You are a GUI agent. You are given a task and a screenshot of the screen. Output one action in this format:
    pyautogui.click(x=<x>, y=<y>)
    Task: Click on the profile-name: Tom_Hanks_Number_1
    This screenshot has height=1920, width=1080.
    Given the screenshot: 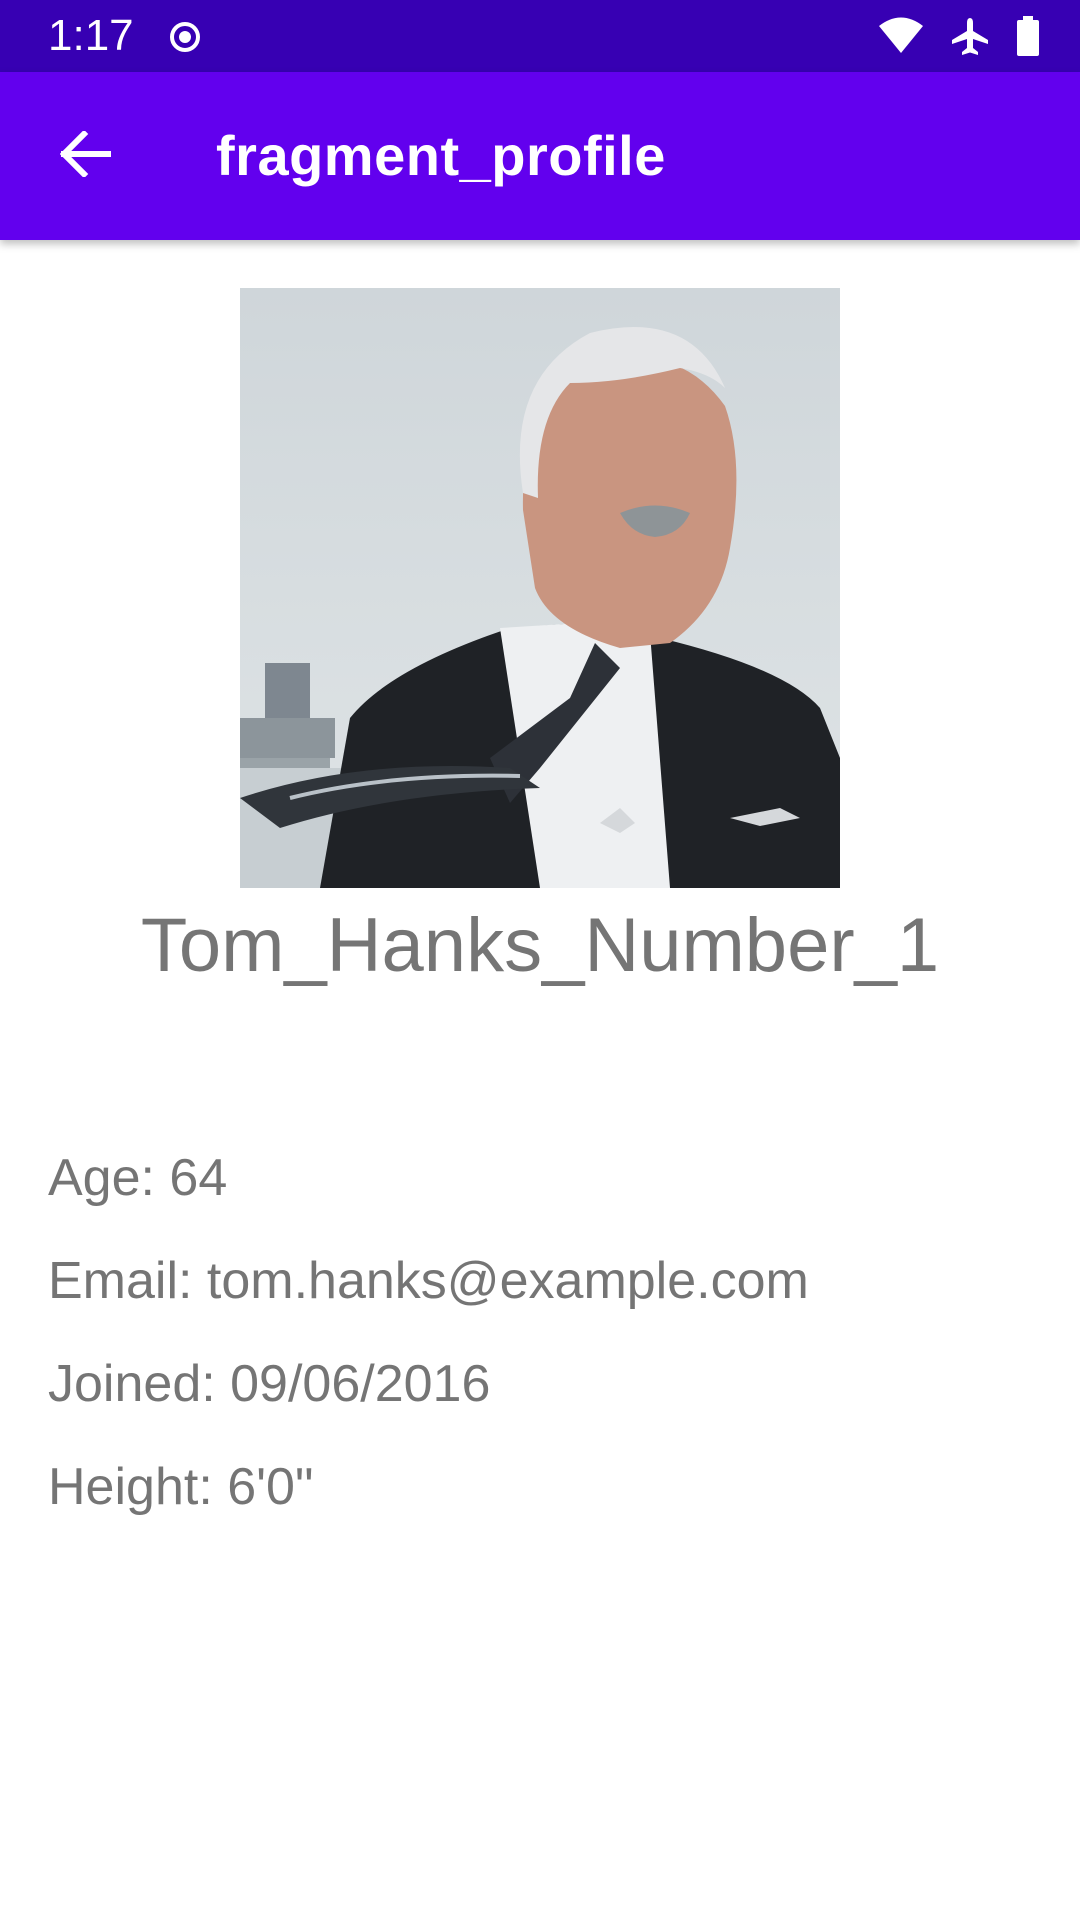 What is the action you would take?
    pyautogui.click(x=540, y=945)
    